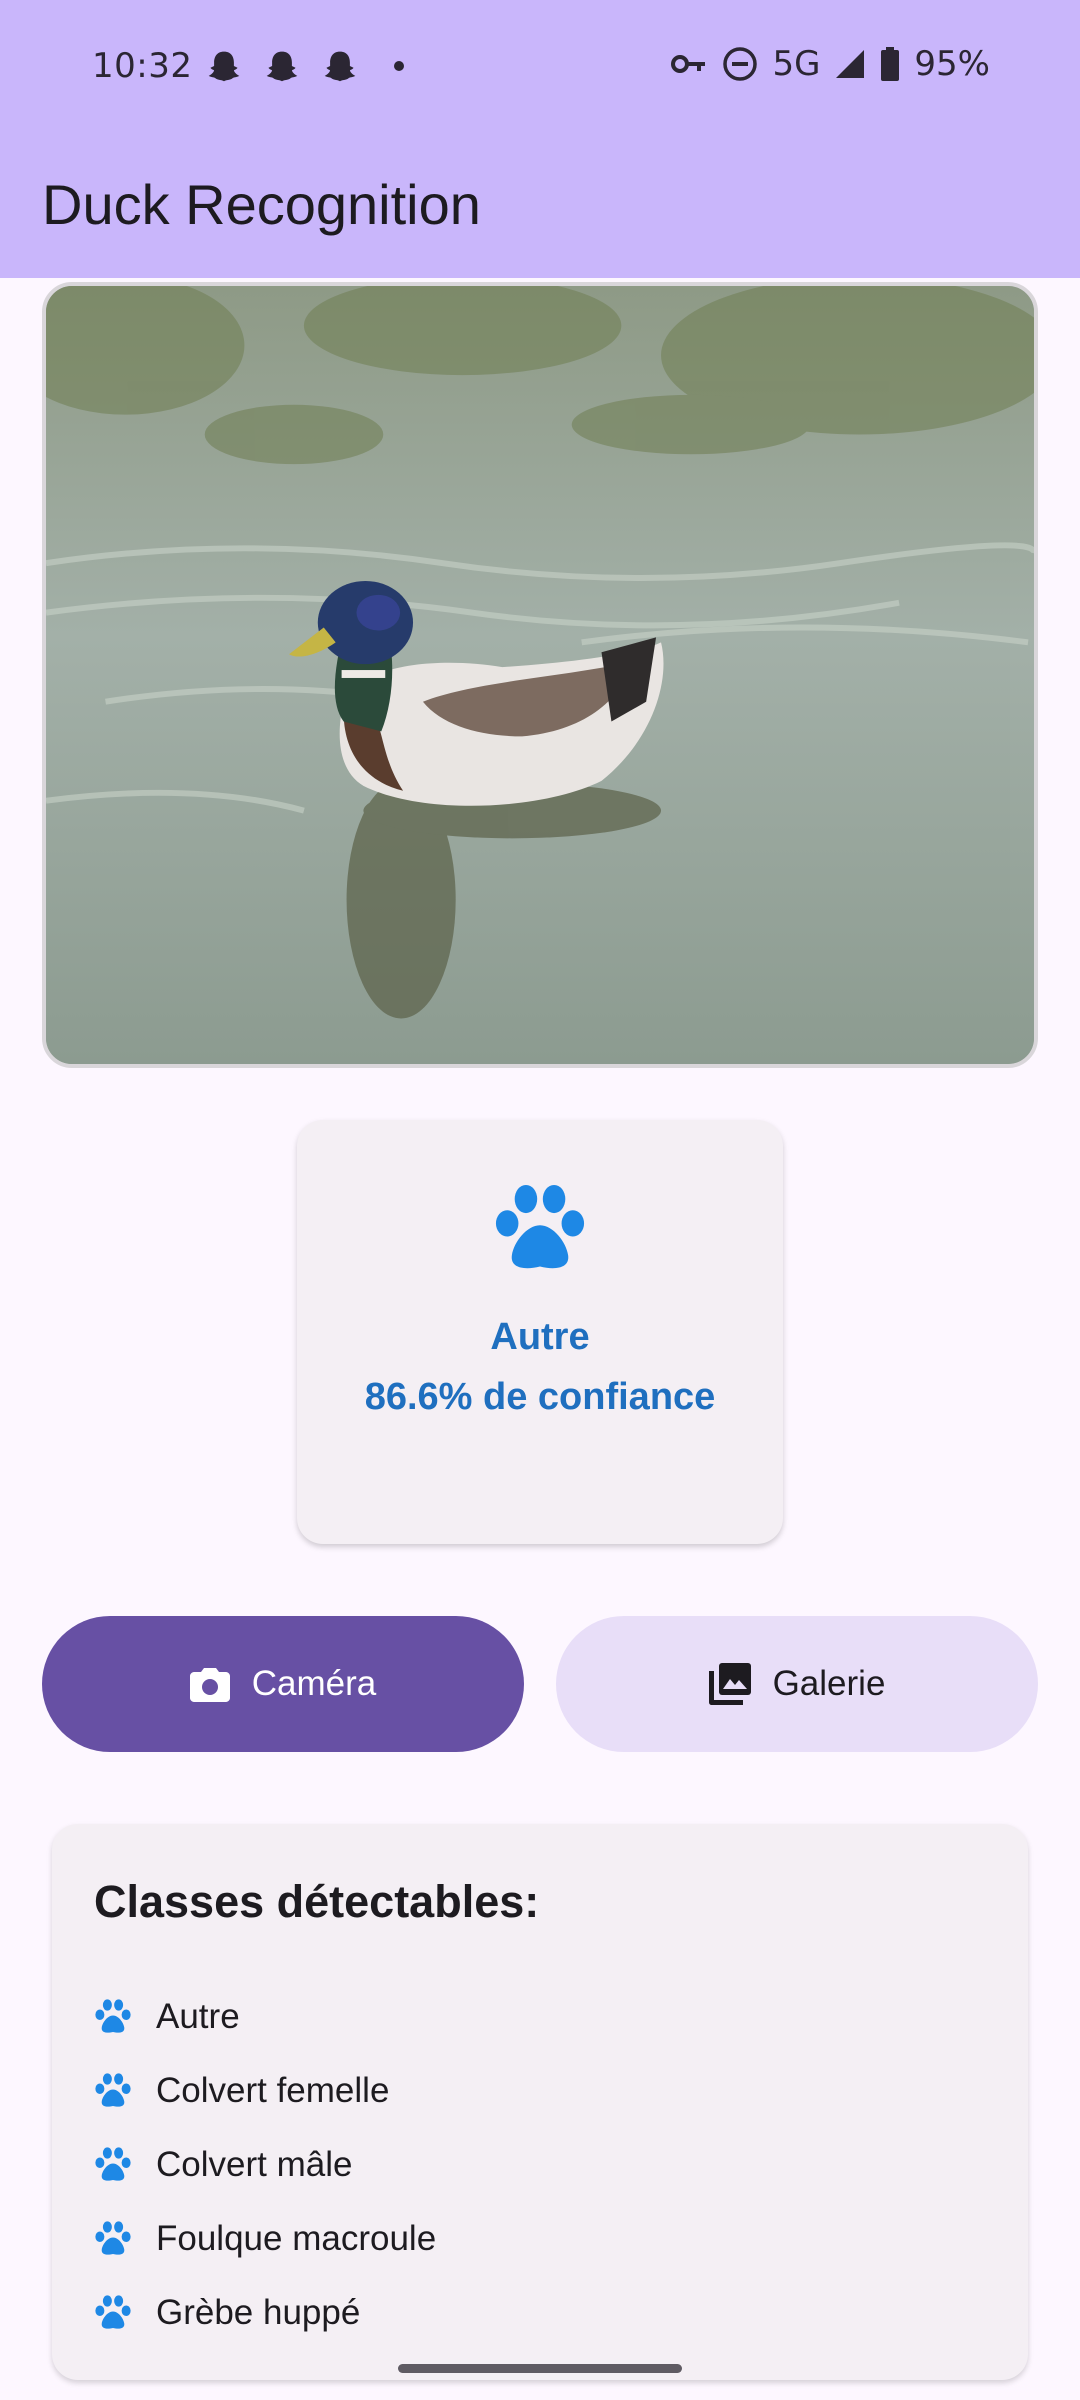 This screenshot has height=2400, width=1080. Describe the element at coordinates (688, 64) in the screenshot. I see `vpn-key-icon` at that location.